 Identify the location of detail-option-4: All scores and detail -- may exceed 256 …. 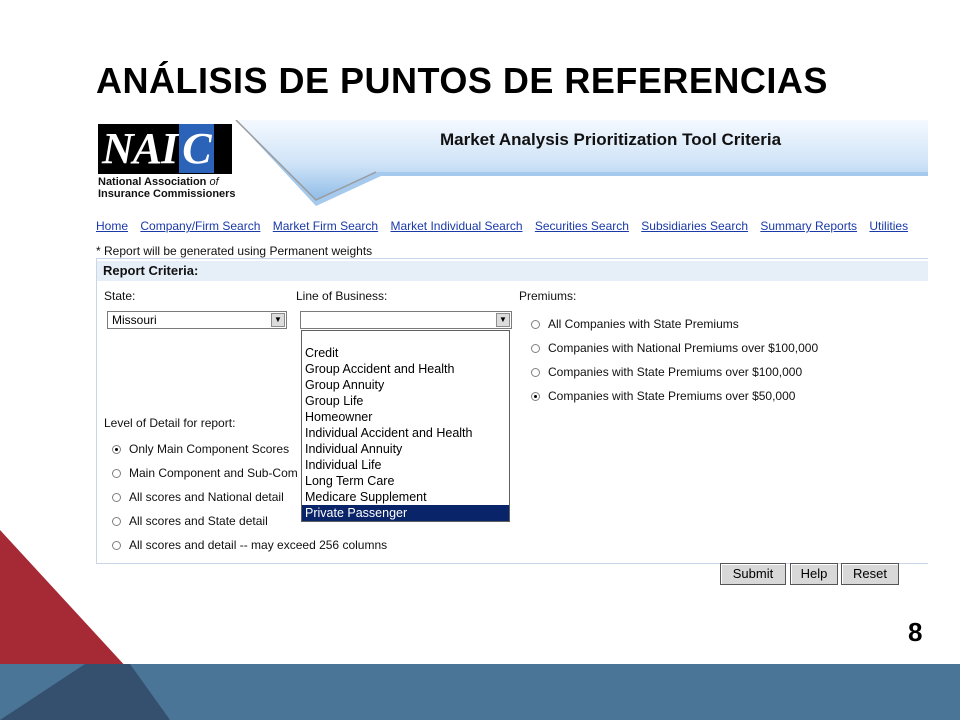
(249, 545).